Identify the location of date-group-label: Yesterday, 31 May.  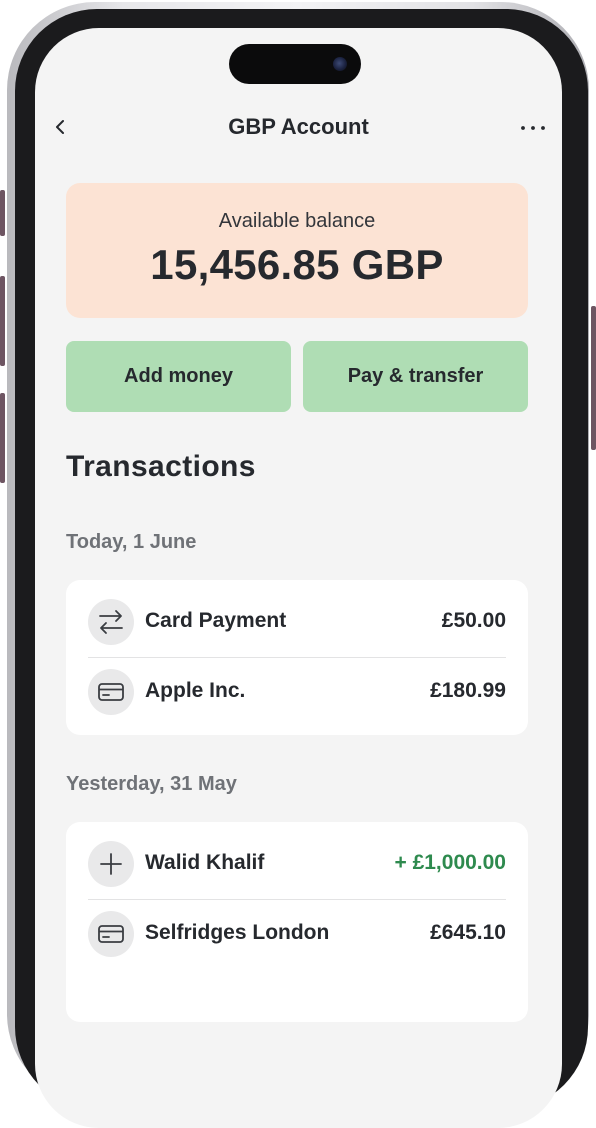
(151, 784).